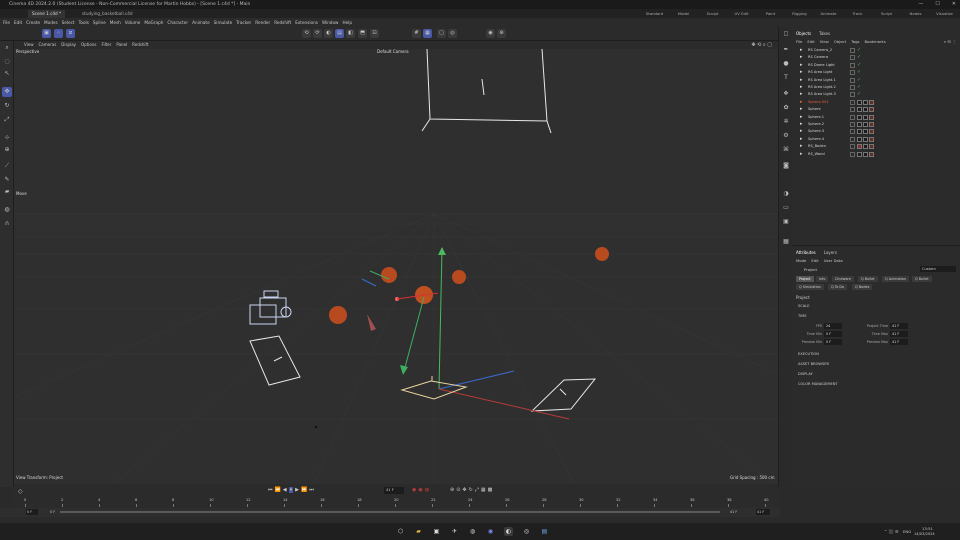 The image size is (960, 540). What do you see at coordinates (68, 45) in the screenshot?
I see `vp-menu-display: Display` at bounding box center [68, 45].